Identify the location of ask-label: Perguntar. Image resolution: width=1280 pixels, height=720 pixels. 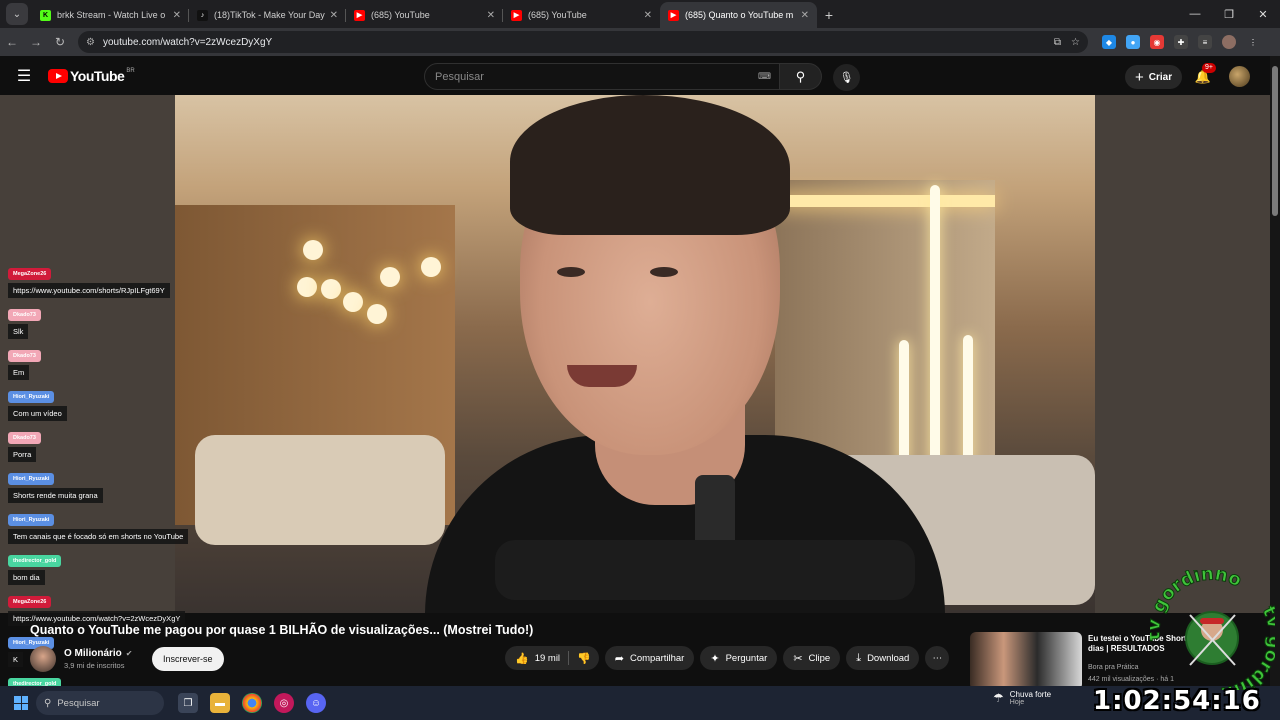
(746, 658).